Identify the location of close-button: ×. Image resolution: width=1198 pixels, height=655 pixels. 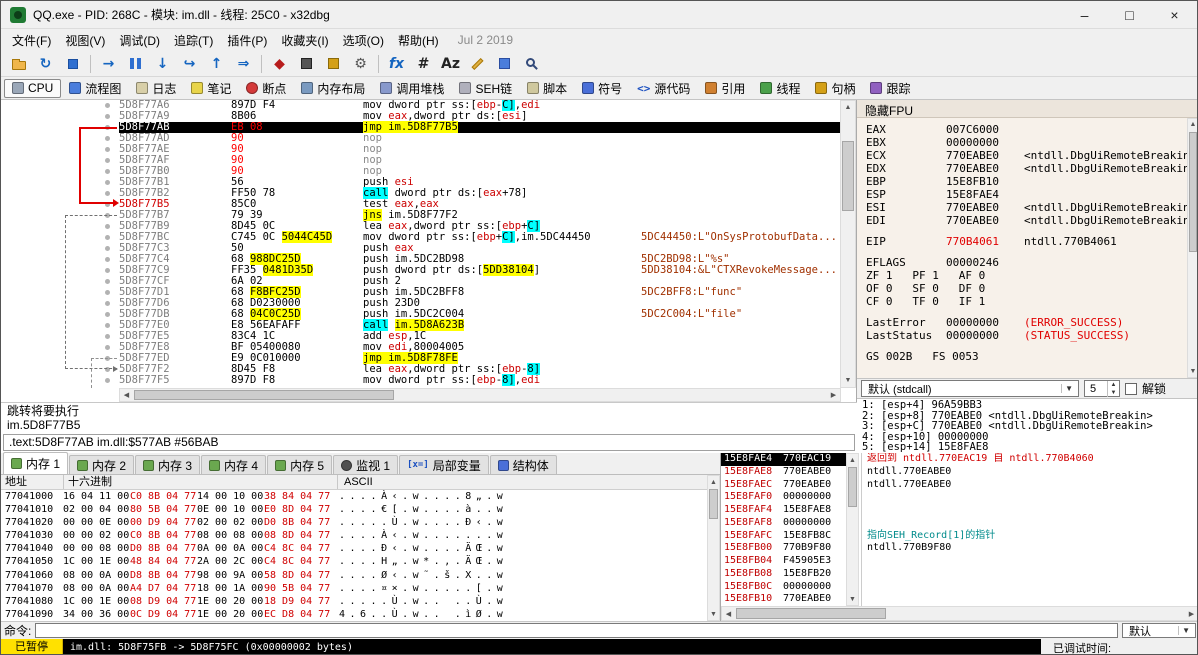
(1174, 14).